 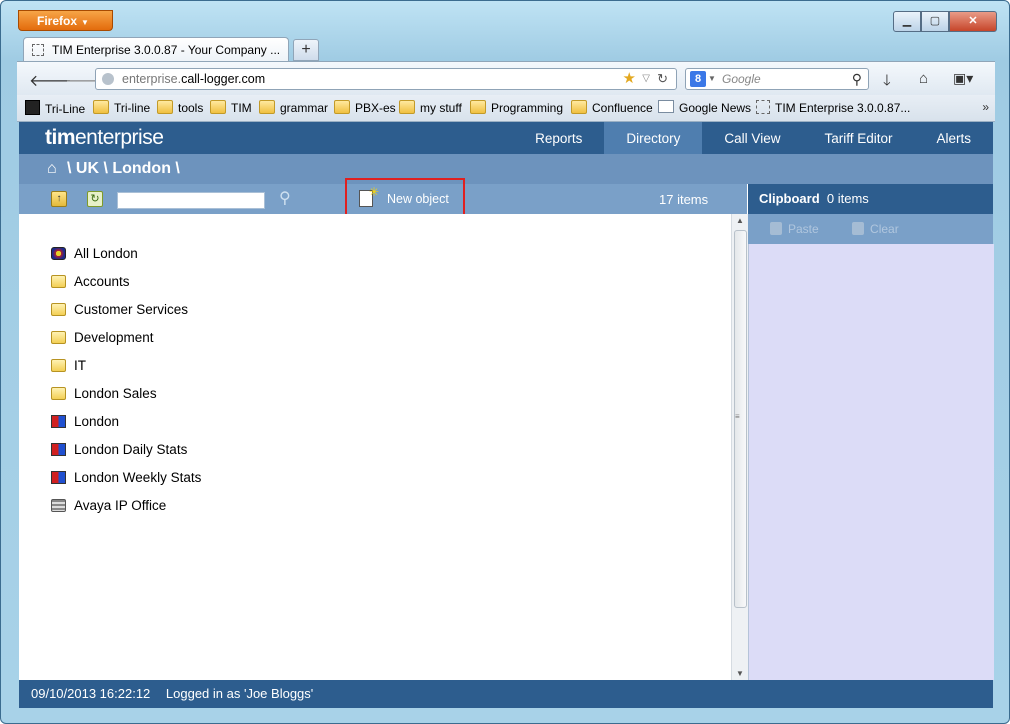 What do you see at coordinates (752, 138) in the screenshot?
I see `nav-call-view: Call View` at bounding box center [752, 138].